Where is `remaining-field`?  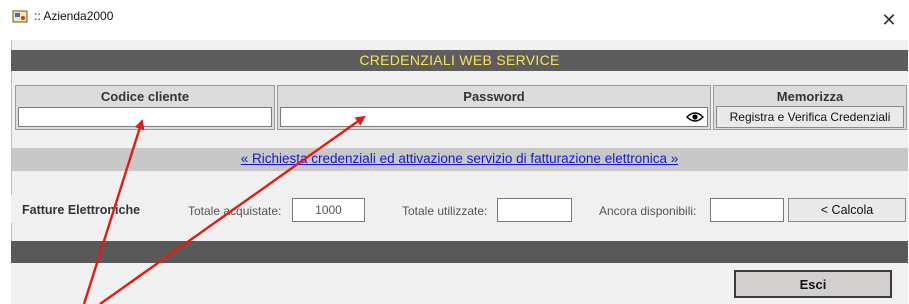 remaining-field is located at coordinates (747, 210).